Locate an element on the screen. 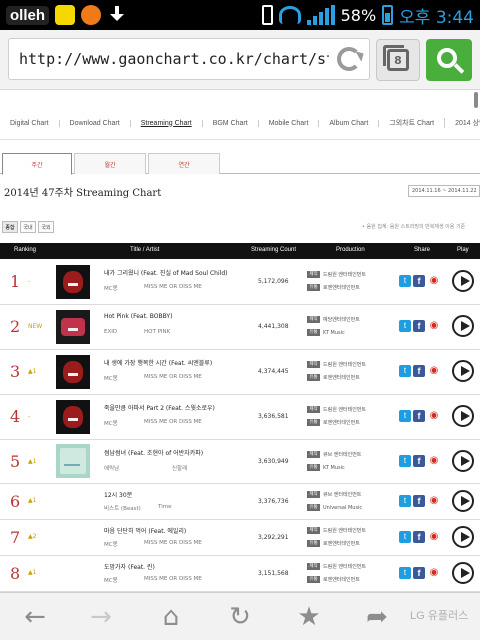 The height and width of the screenshot is (640, 480). tab-yearly: 연간 is located at coordinates (184, 163).